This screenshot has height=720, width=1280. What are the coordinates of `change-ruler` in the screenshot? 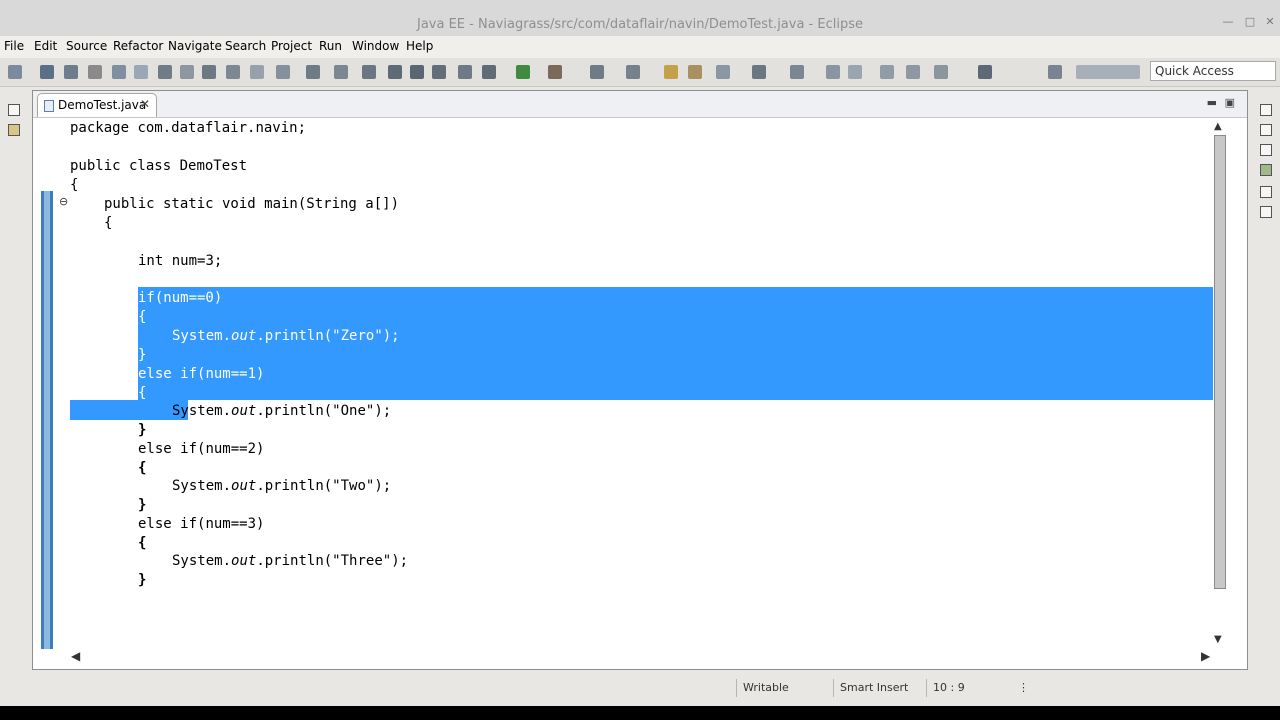 It's located at (47, 420).